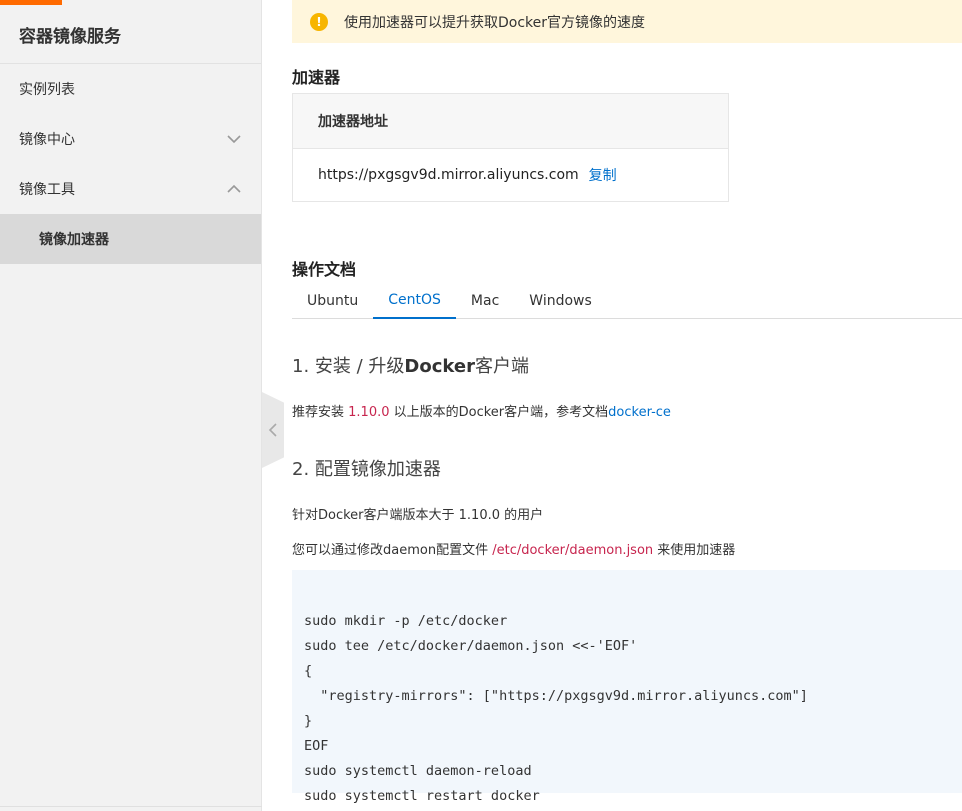 The image size is (962, 811). I want to click on sidebar-item-label: 镜像中心, so click(47, 140).